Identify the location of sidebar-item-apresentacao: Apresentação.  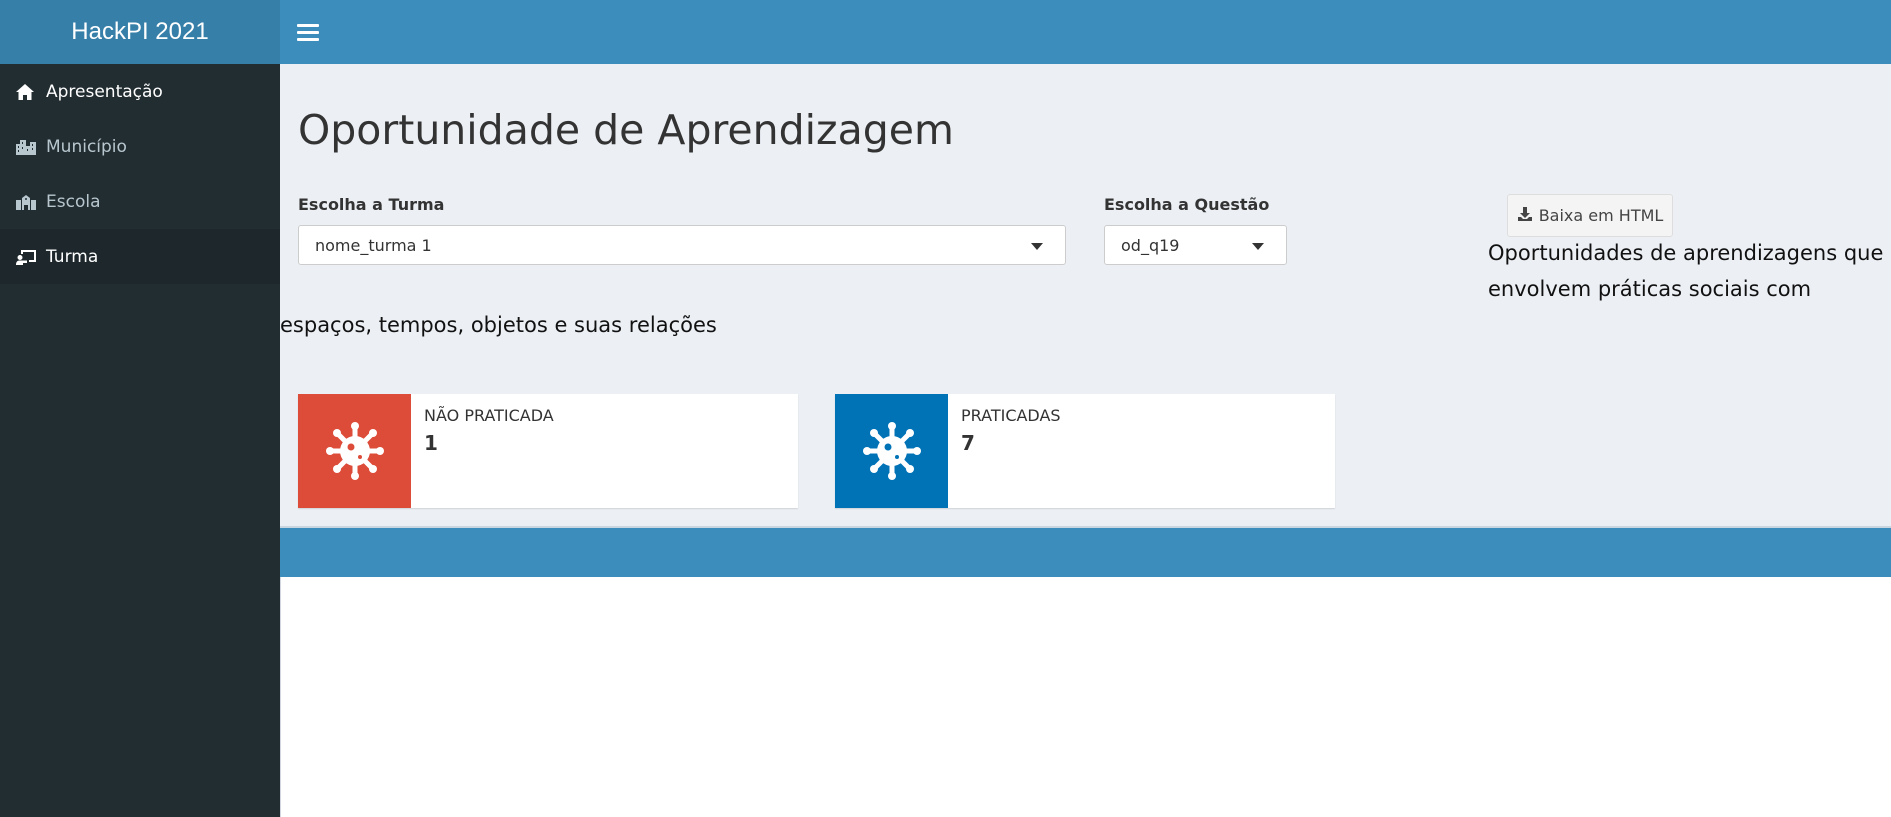
(140, 91).